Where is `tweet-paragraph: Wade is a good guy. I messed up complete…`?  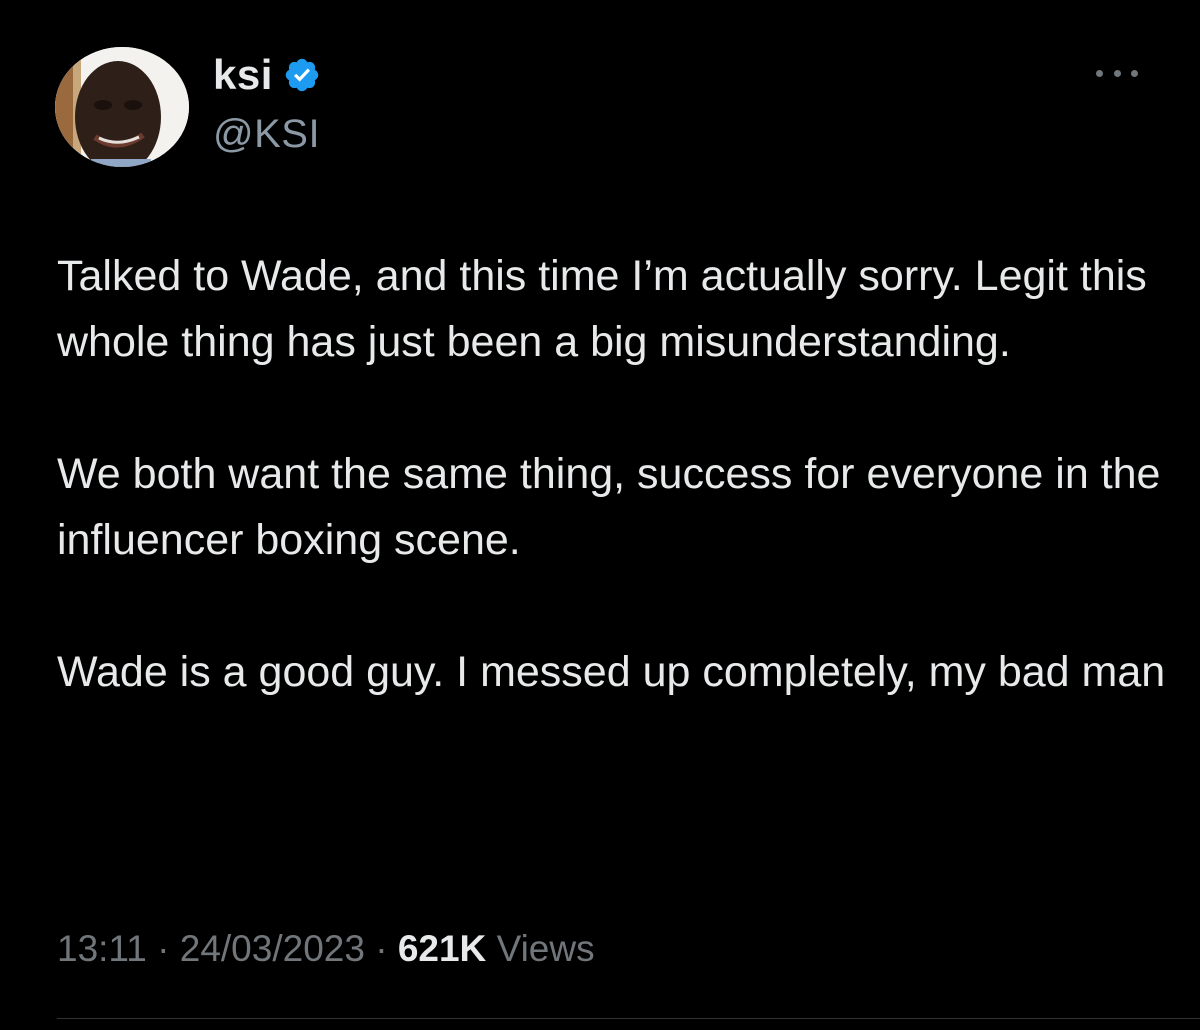
tweet-paragraph: Wade is a good guy. I messed up complete… is located at coordinates (611, 672).